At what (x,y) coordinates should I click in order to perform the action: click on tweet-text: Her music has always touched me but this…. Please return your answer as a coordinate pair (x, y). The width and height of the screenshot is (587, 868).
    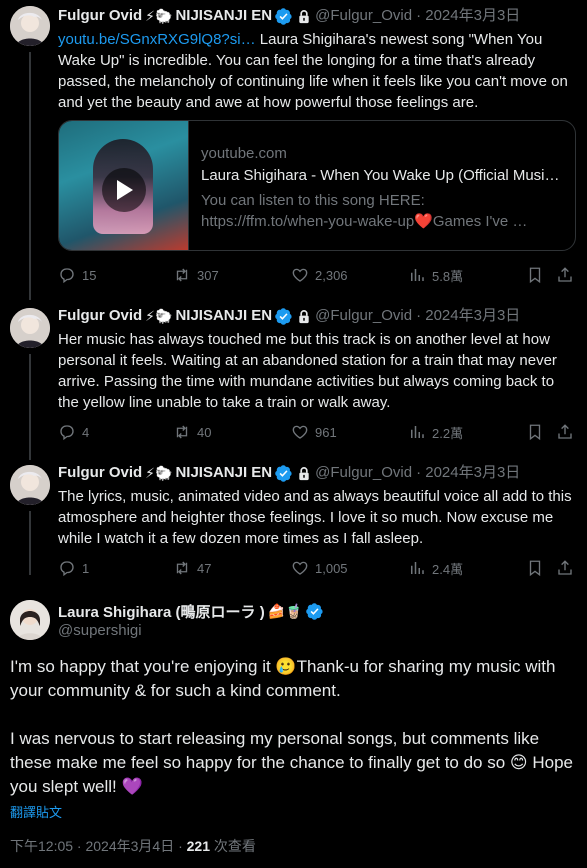
    Looking at the image, I should click on (307, 371).